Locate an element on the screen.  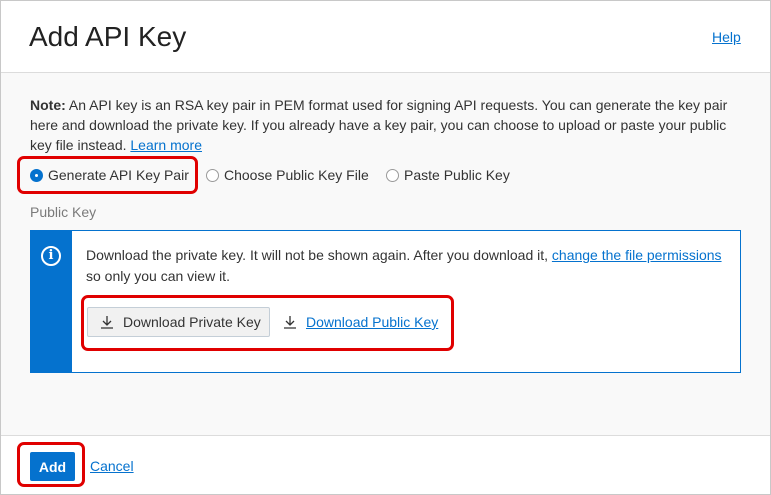
radio-label: Choose Public Key File is located at coordinates (296, 175).